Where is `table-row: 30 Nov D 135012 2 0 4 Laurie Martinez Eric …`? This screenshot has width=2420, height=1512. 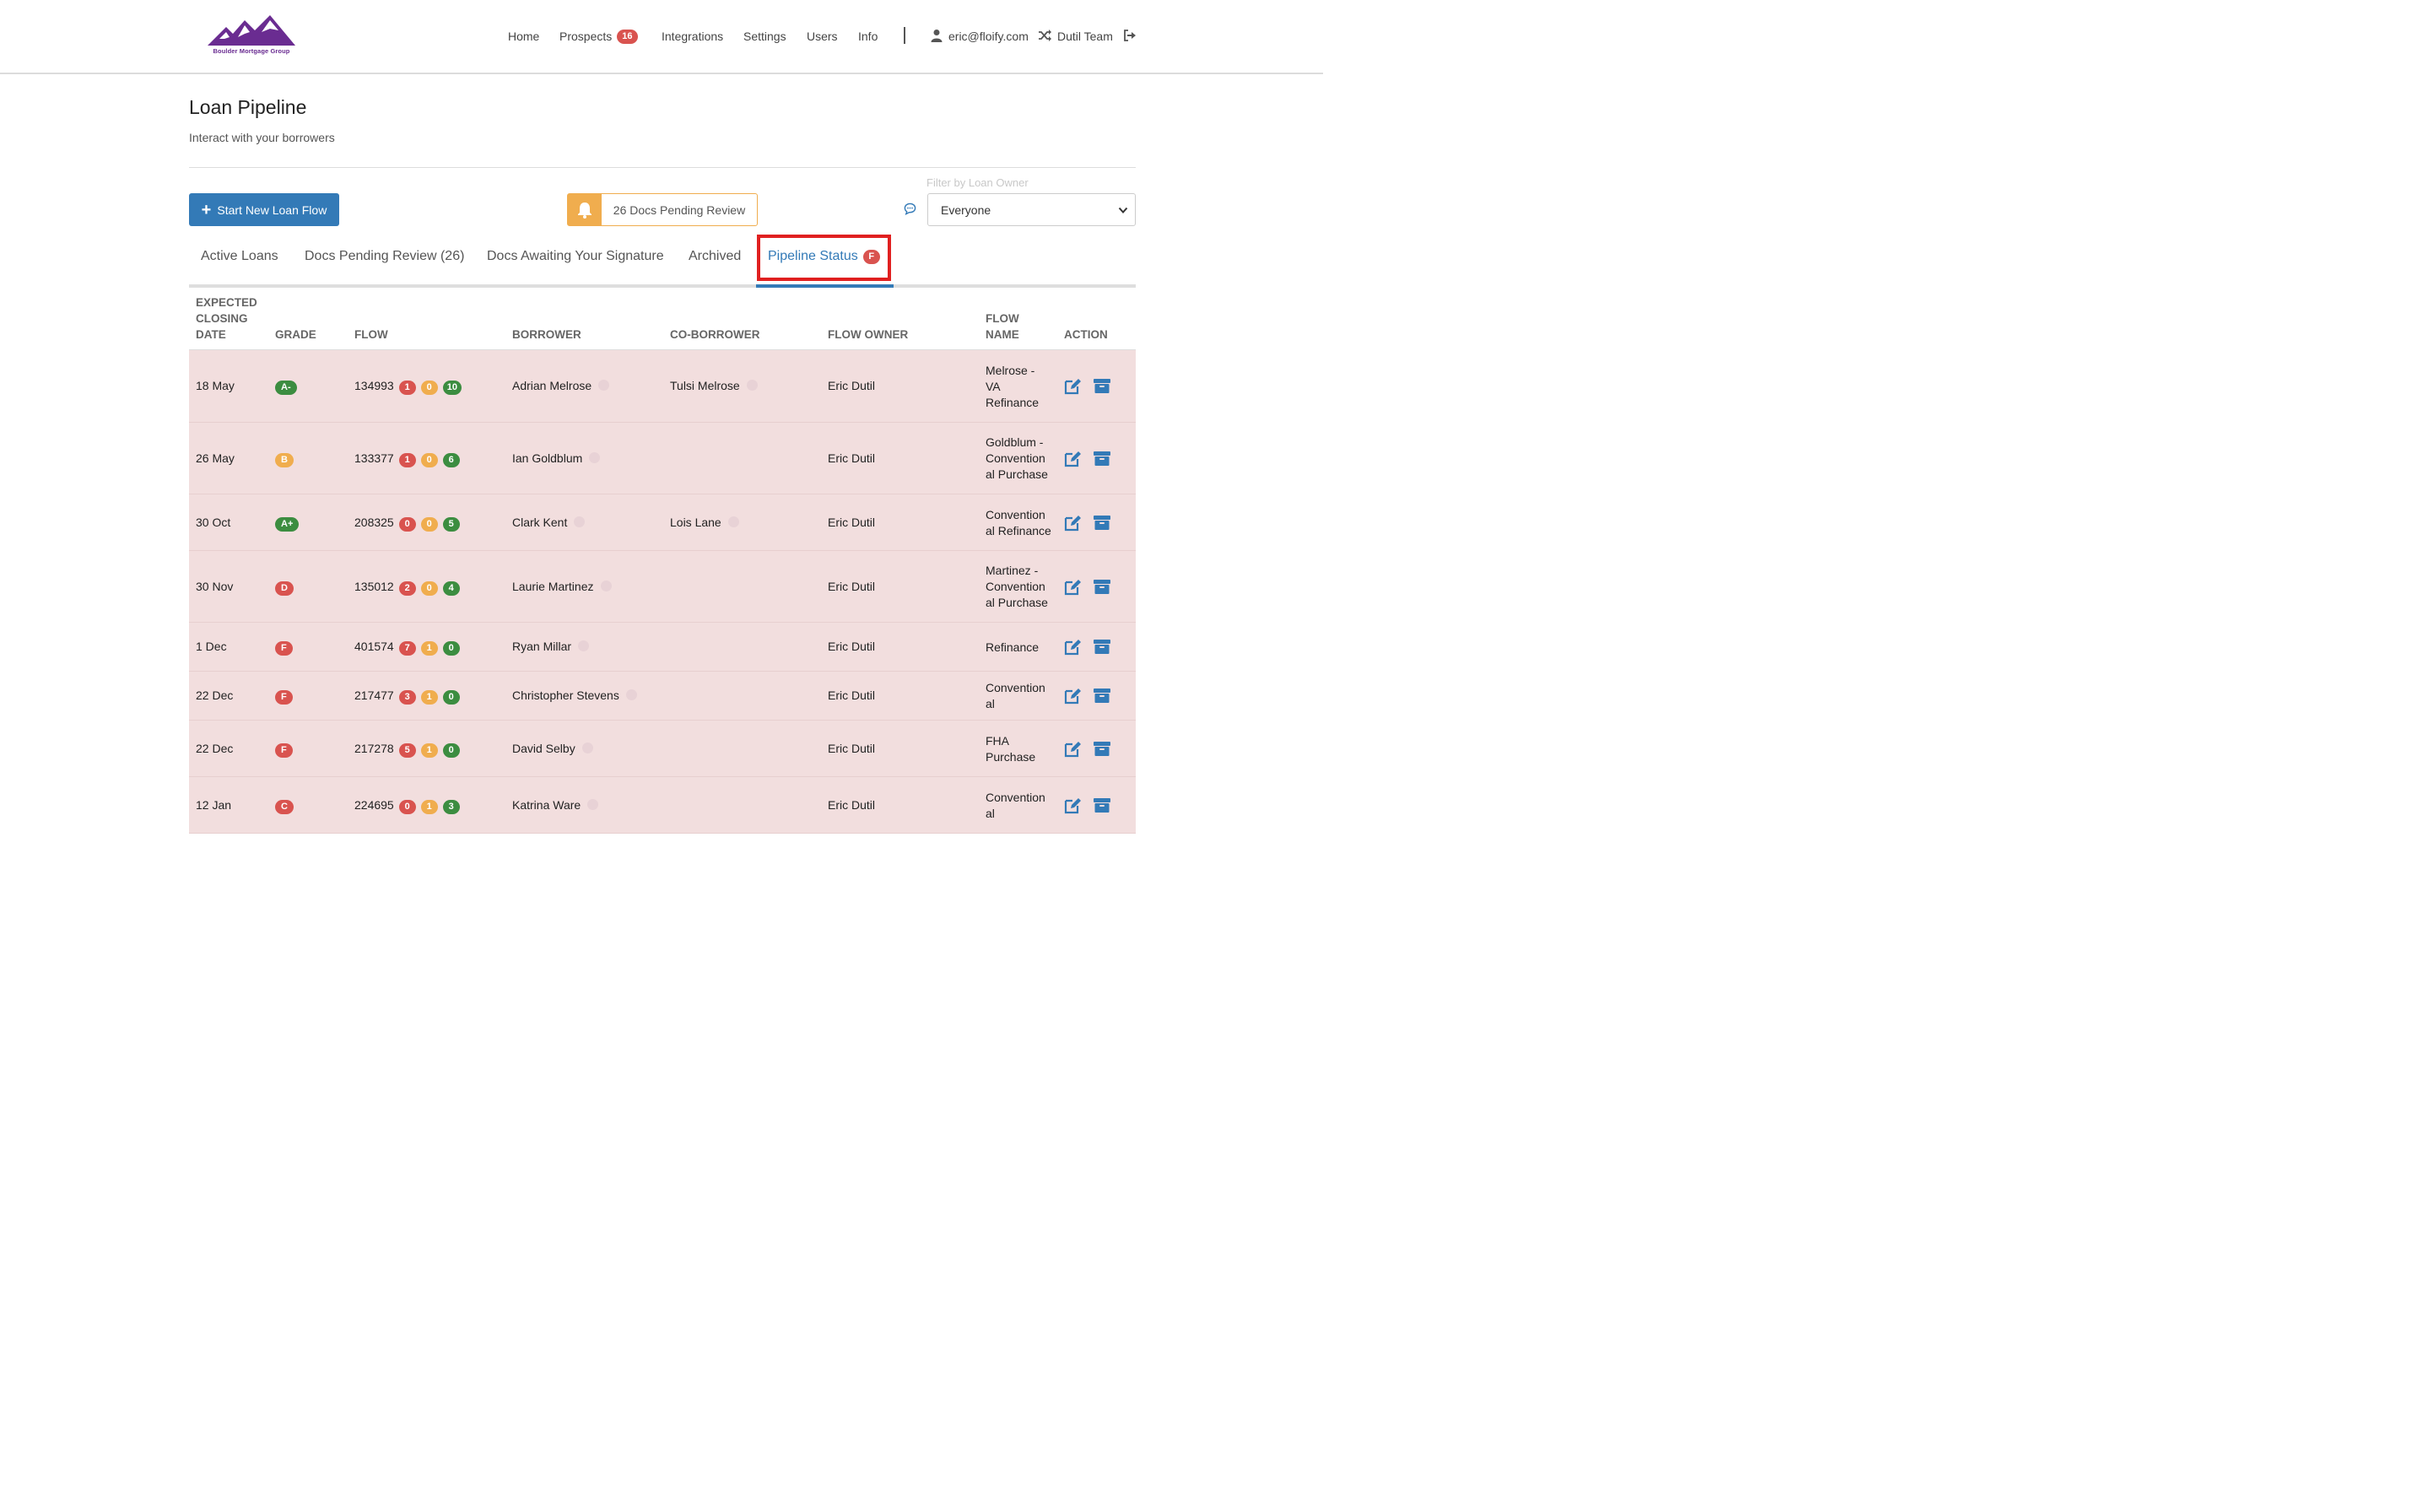 table-row: 30 Nov D 135012 2 0 4 Laurie Martinez Eric … is located at coordinates (662, 587).